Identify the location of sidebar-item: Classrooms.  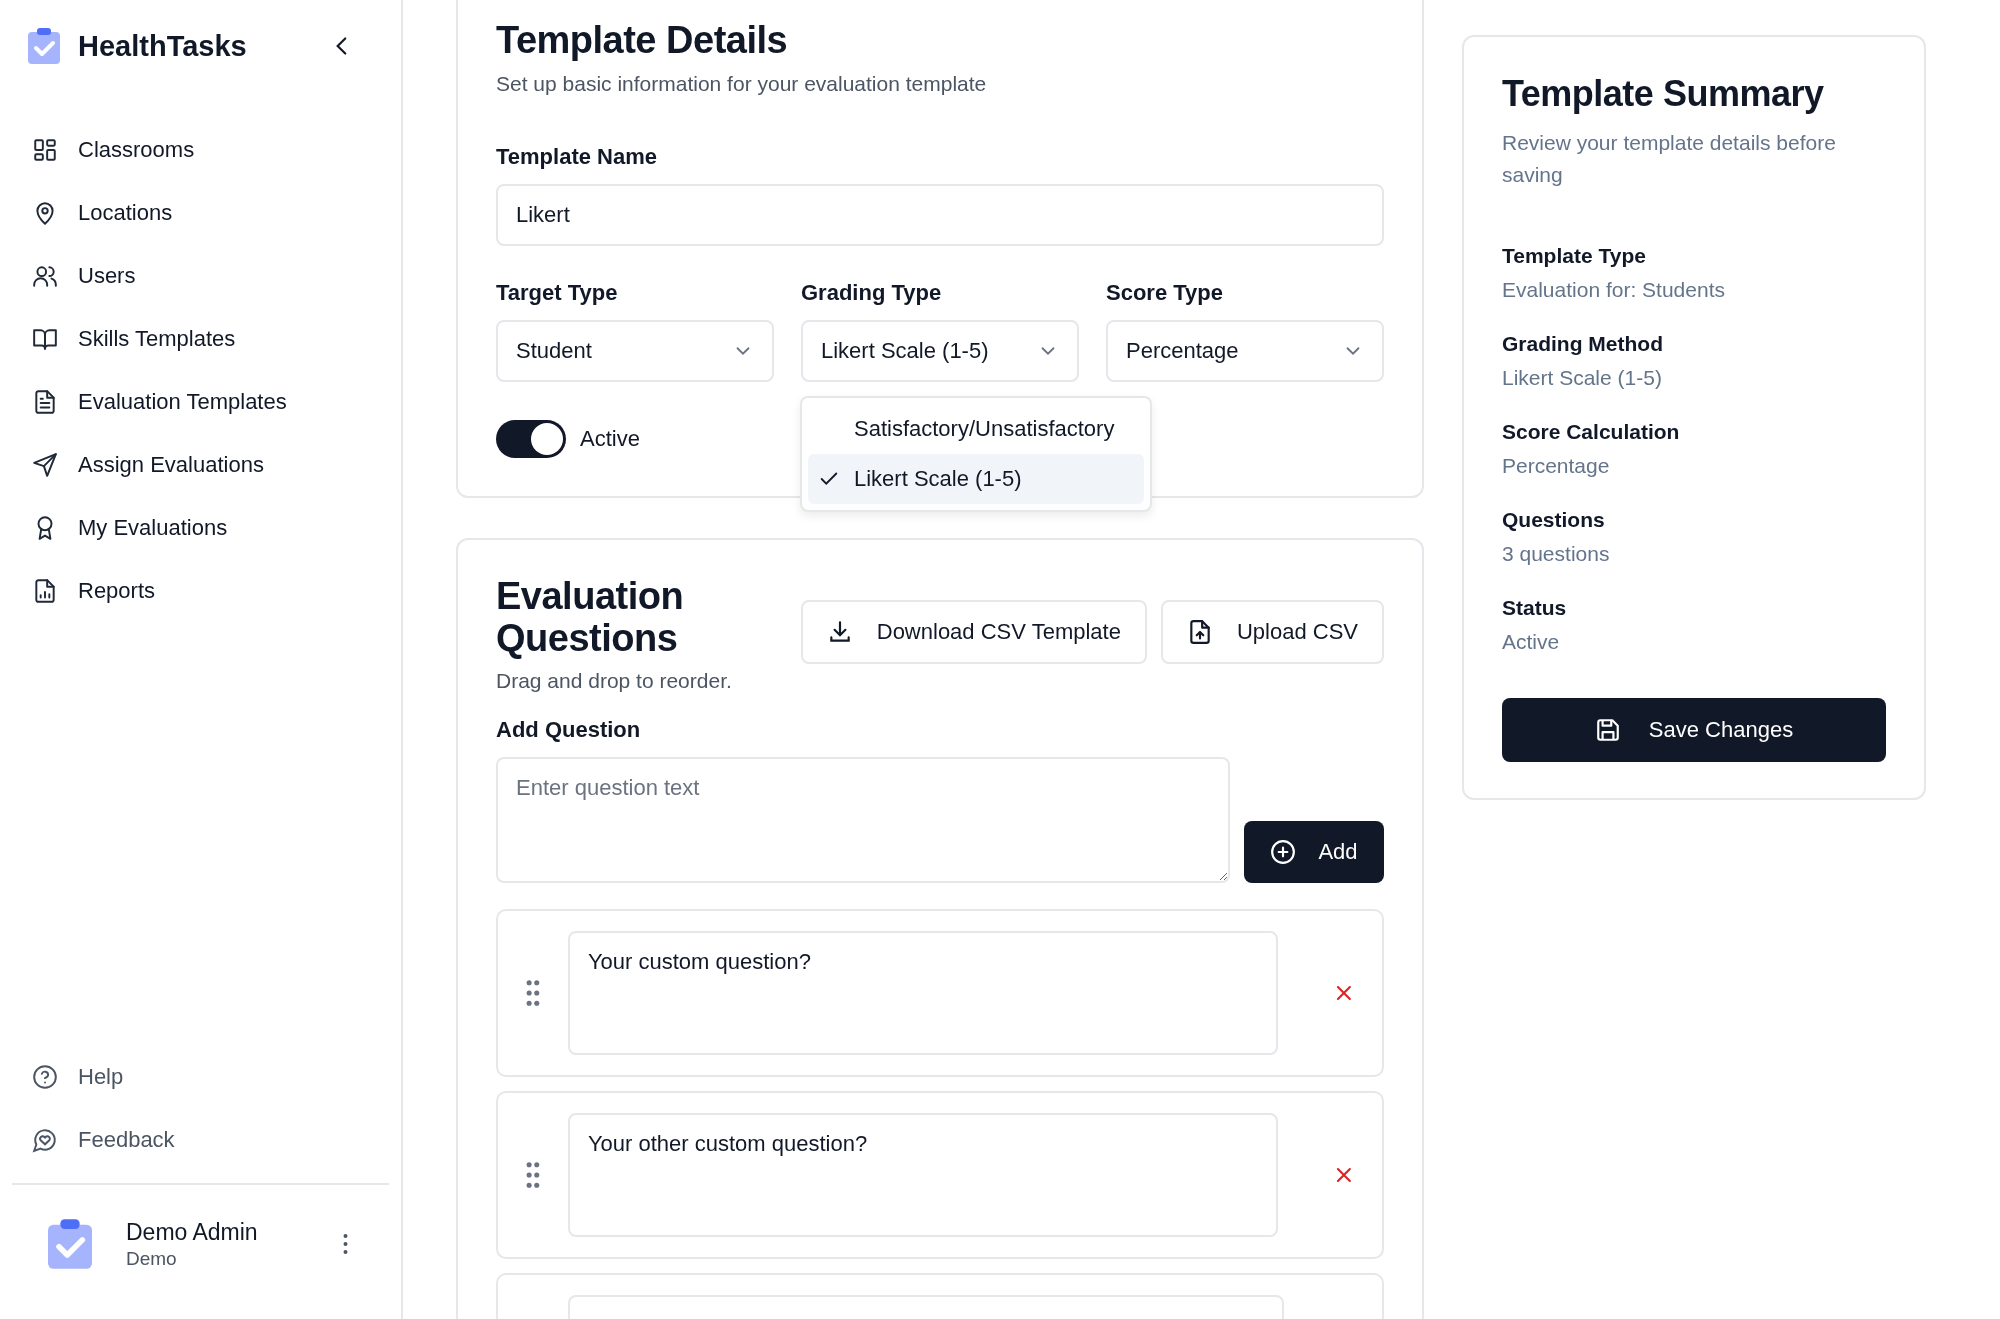
(200, 149).